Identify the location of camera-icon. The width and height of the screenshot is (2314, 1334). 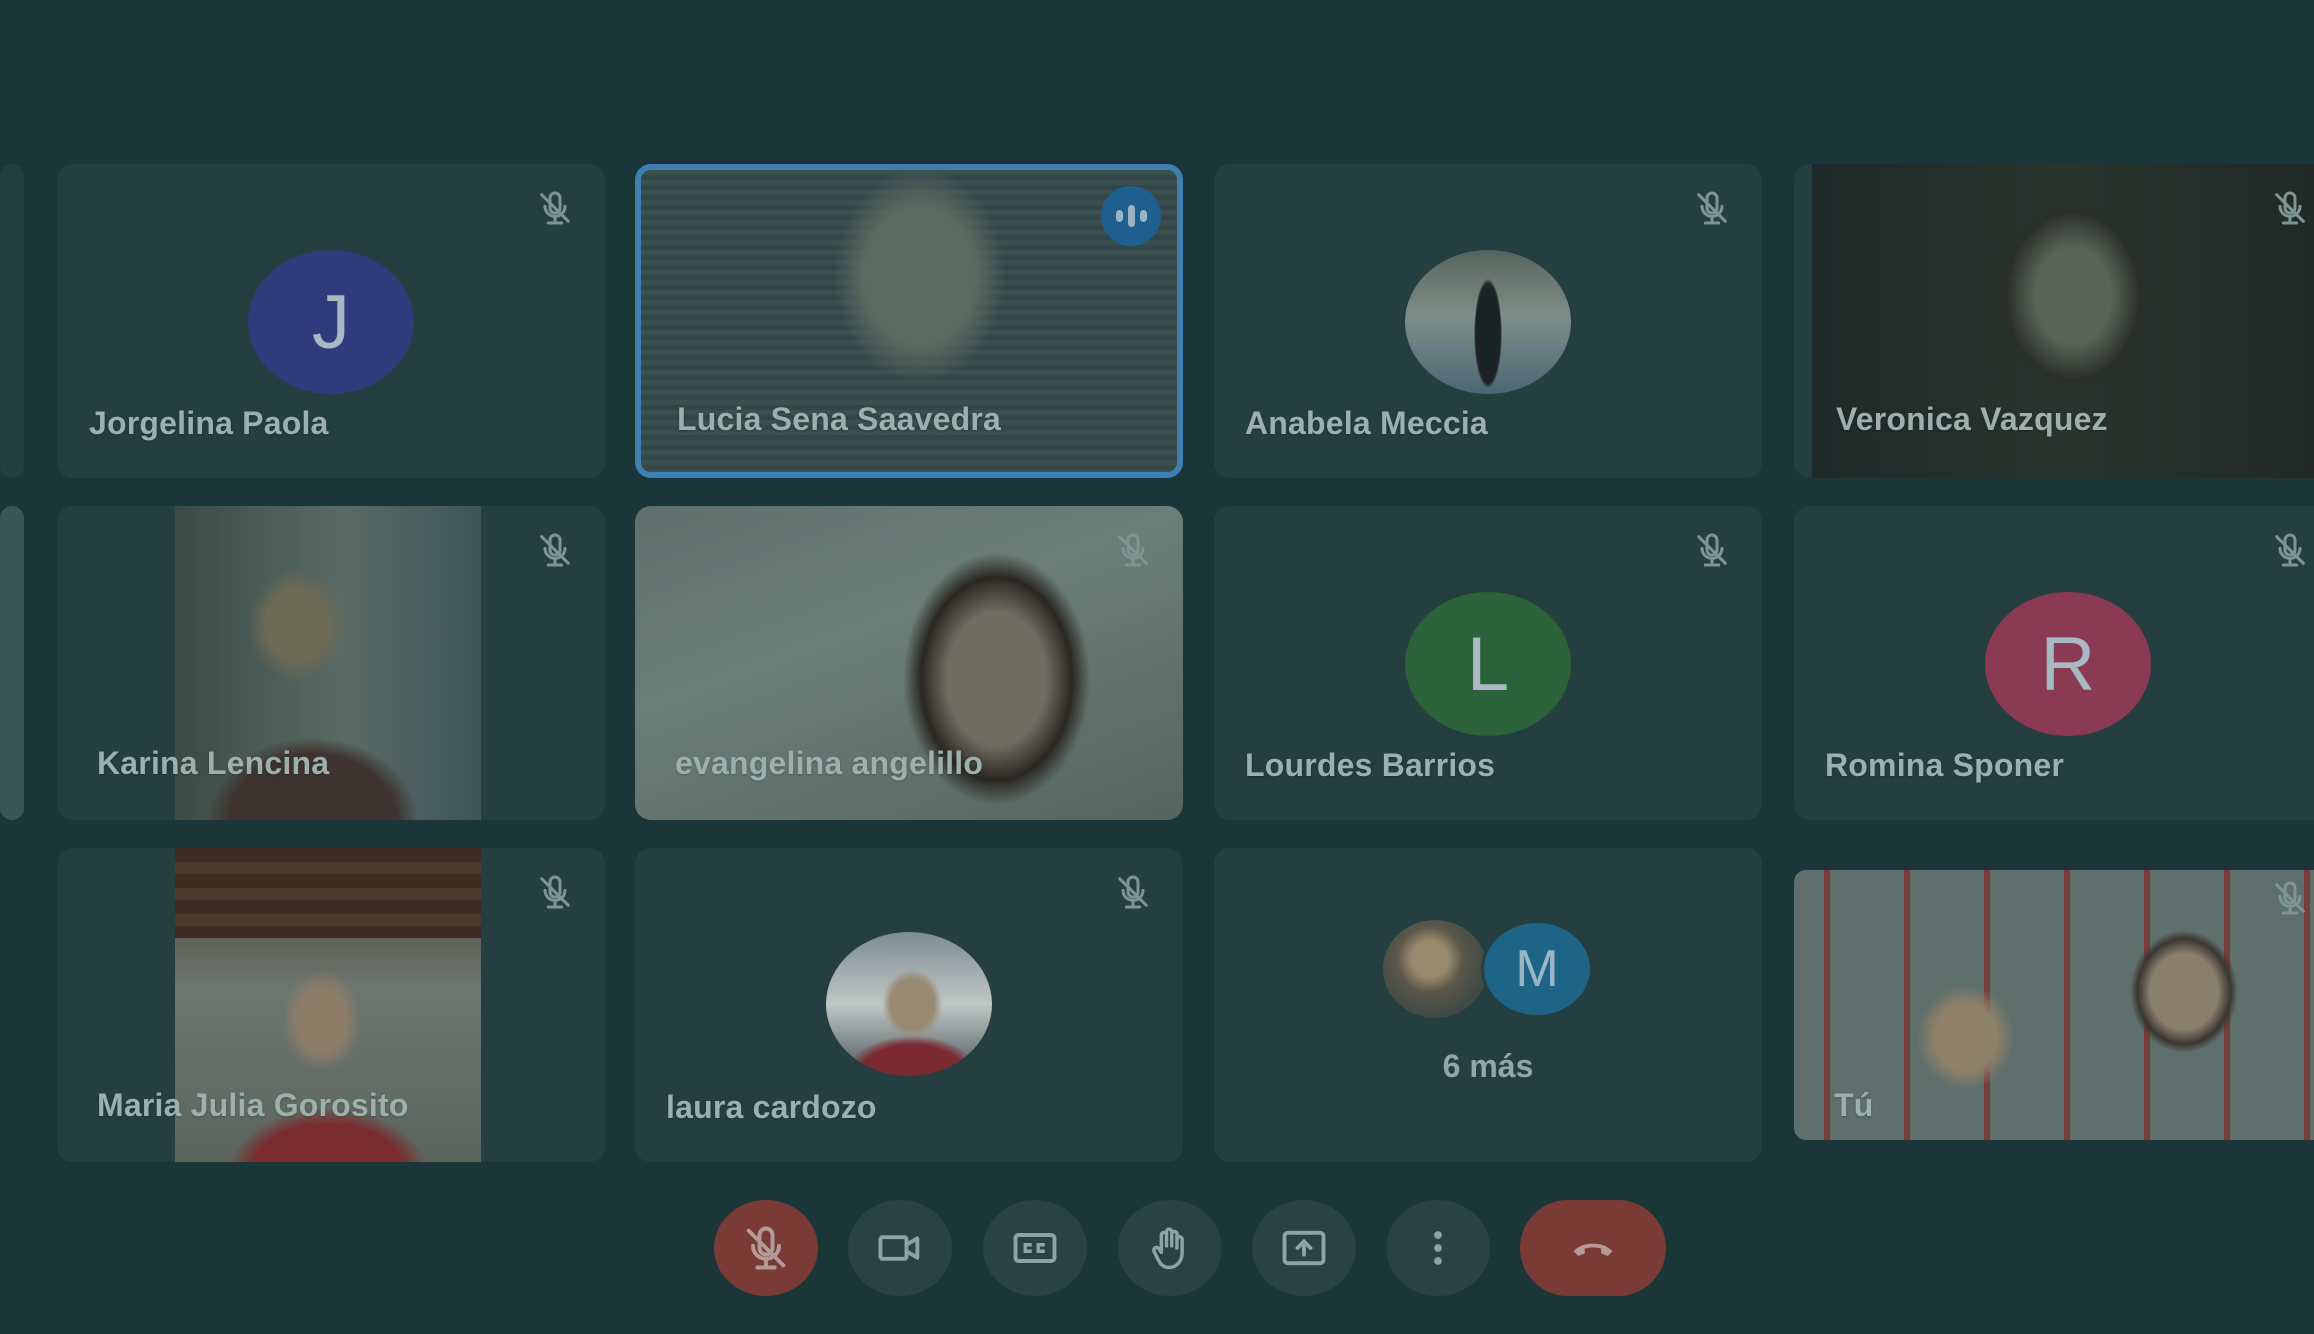
(899, 1248).